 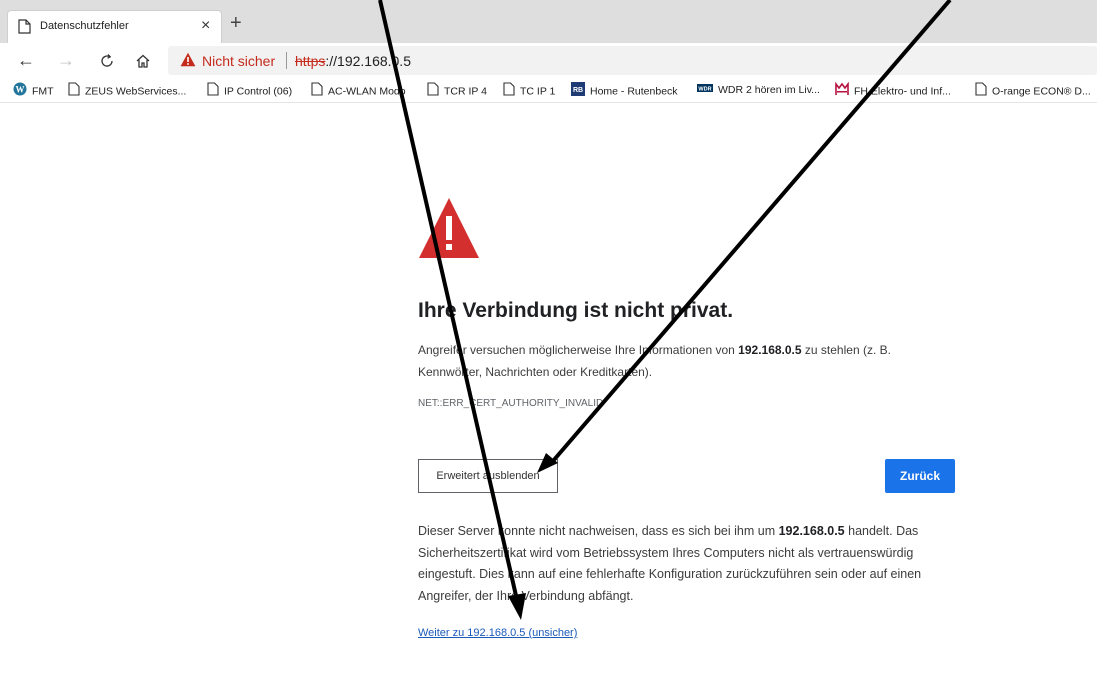 I want to click on wdr-icon: WDR, so click(x=705, y=90).